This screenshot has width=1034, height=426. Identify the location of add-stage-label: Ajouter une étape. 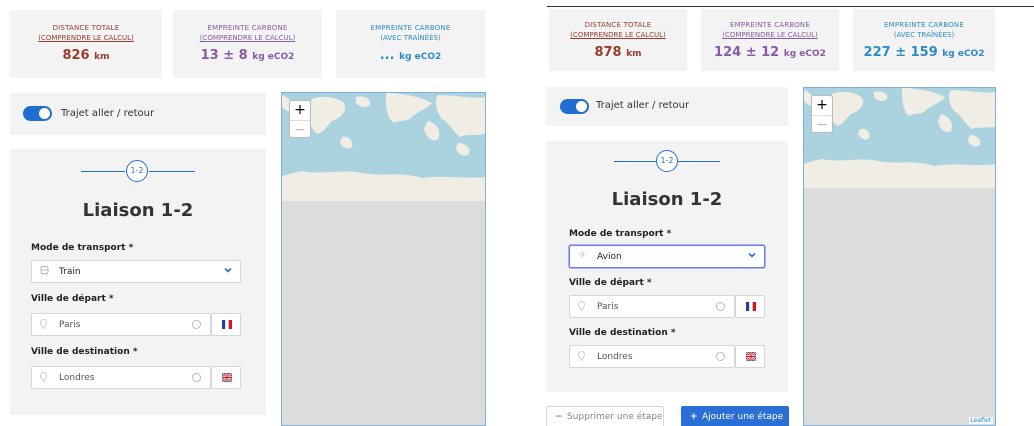
(743, 417).